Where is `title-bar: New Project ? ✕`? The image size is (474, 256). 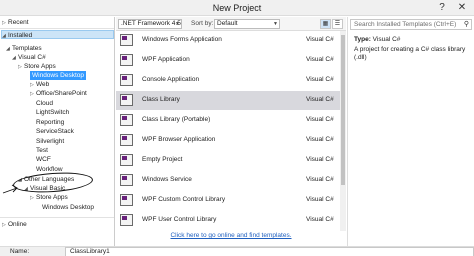
title-bar: New Project ? ✕ is located at coordinates (237, 8).